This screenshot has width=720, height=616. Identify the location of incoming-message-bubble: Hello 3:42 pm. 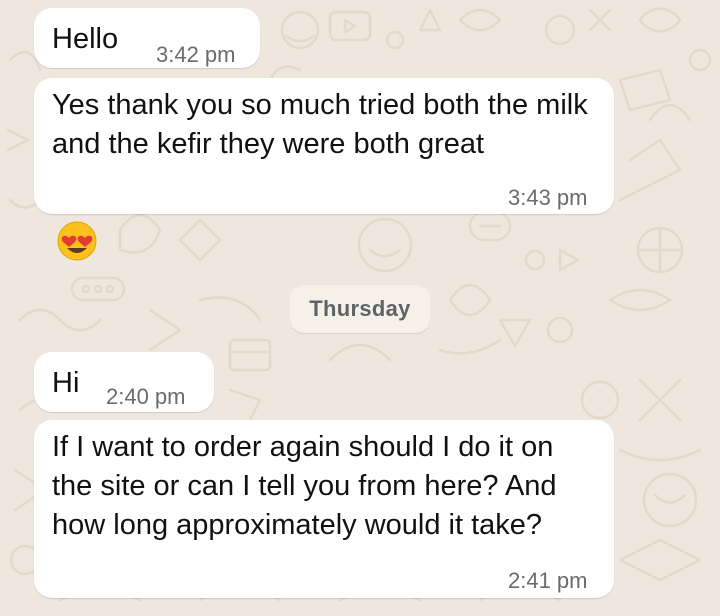
(147, 38).